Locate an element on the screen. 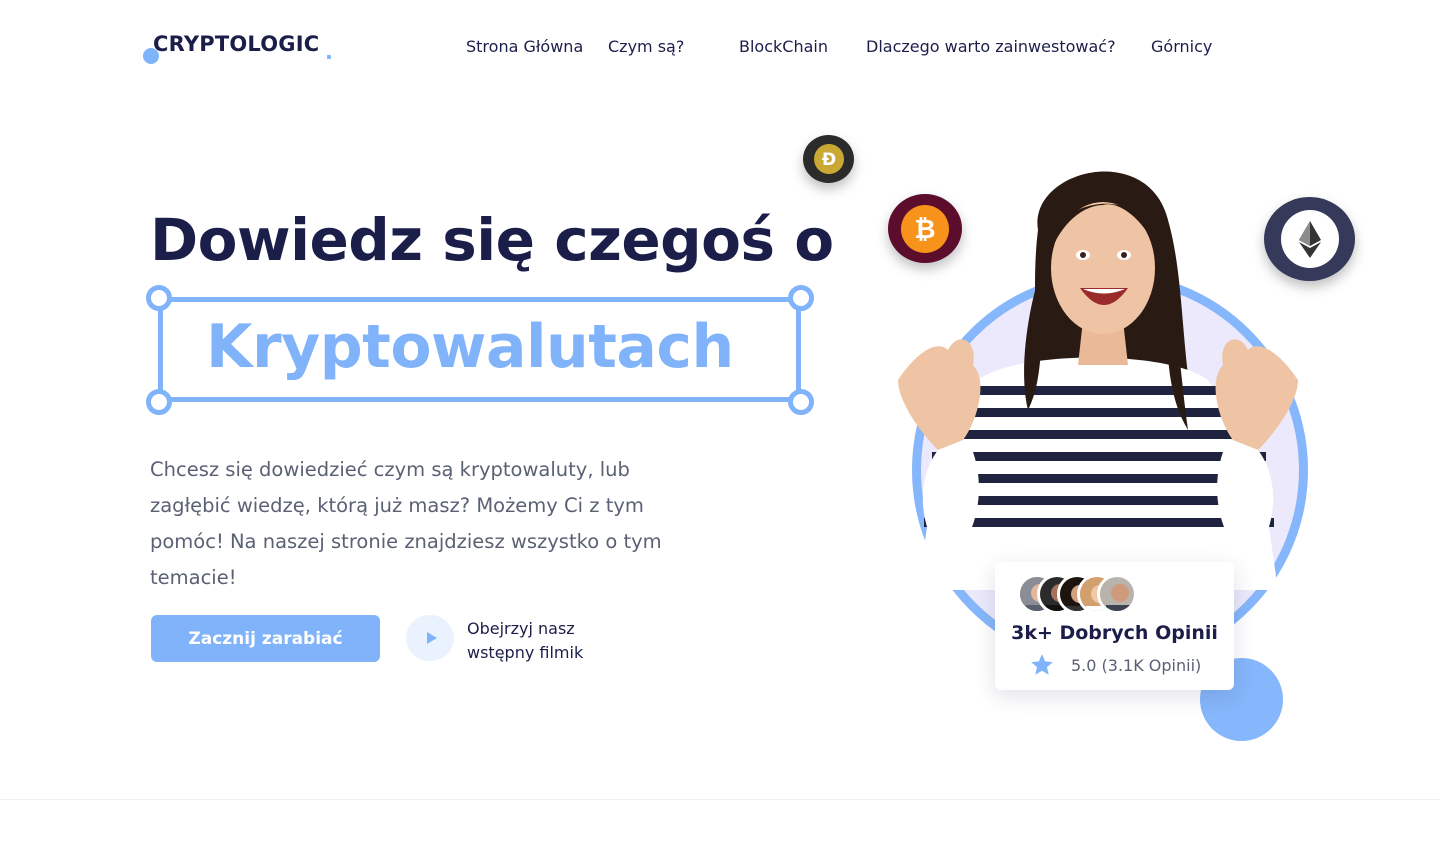 The width and height of the screenshot is (1440, 841). video-link-line2: wstępny filmik is located at coordinates (525, 652).